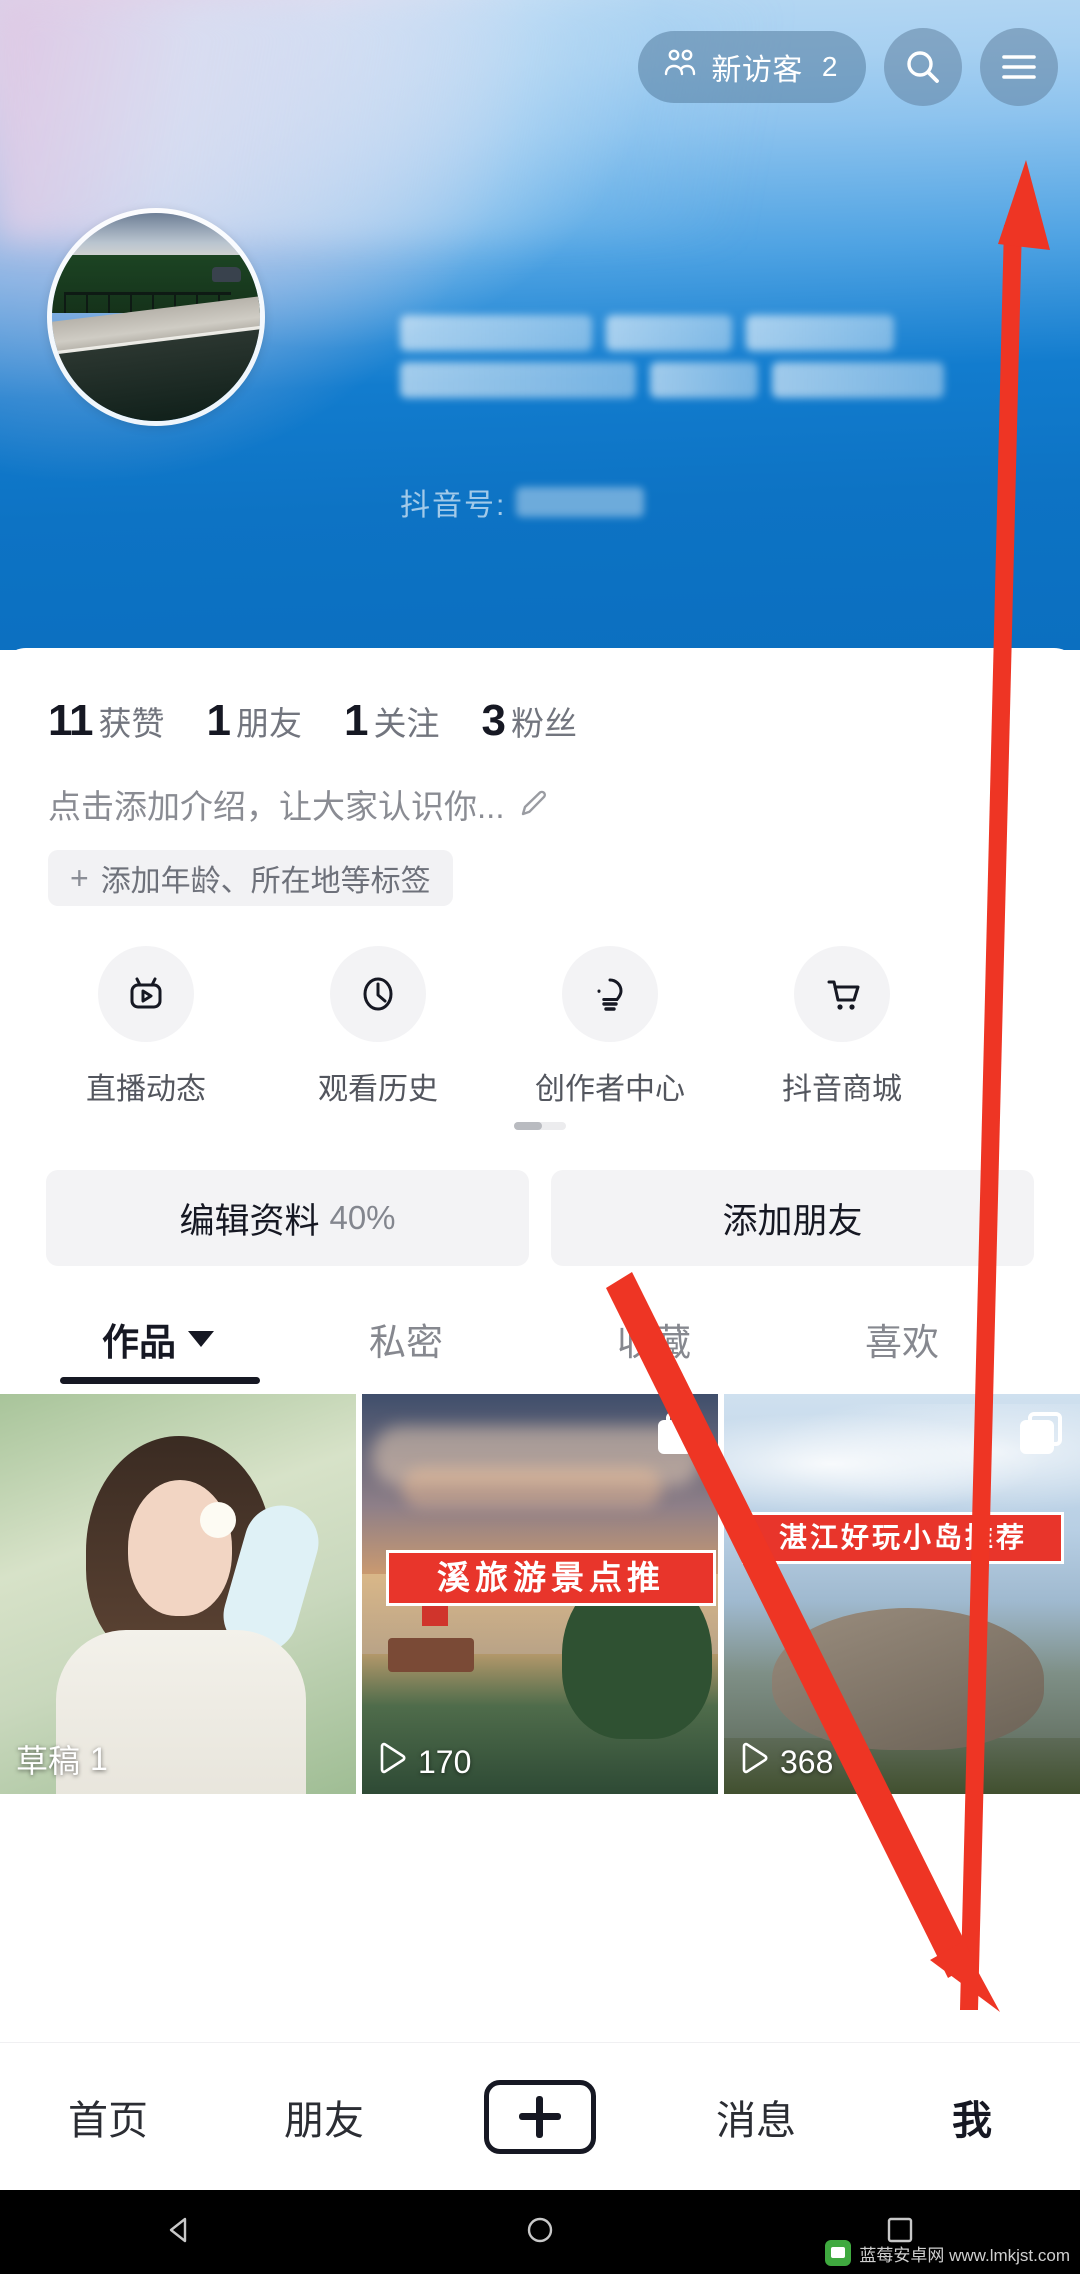 The width and height of the screenshot is (1080, 2274). Describe the element at coordinates (756, 2117) in the screenshot. I see `nav-item-messages: 消息` at that location.